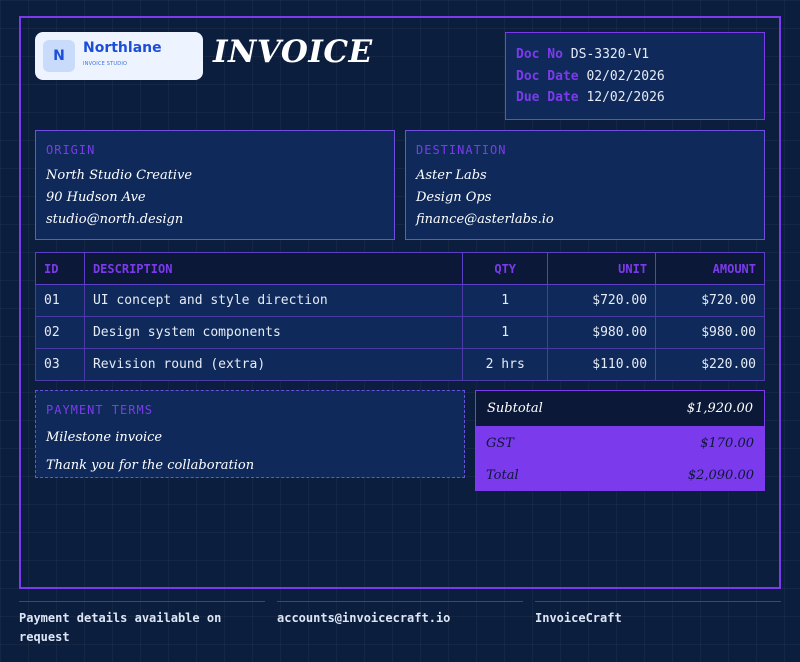 The height and width of the screenshot is (662, 800). Describe the element at coordinates (515, 408) in the screenshot. I see `subtotal-label: Subtotal` at that location.